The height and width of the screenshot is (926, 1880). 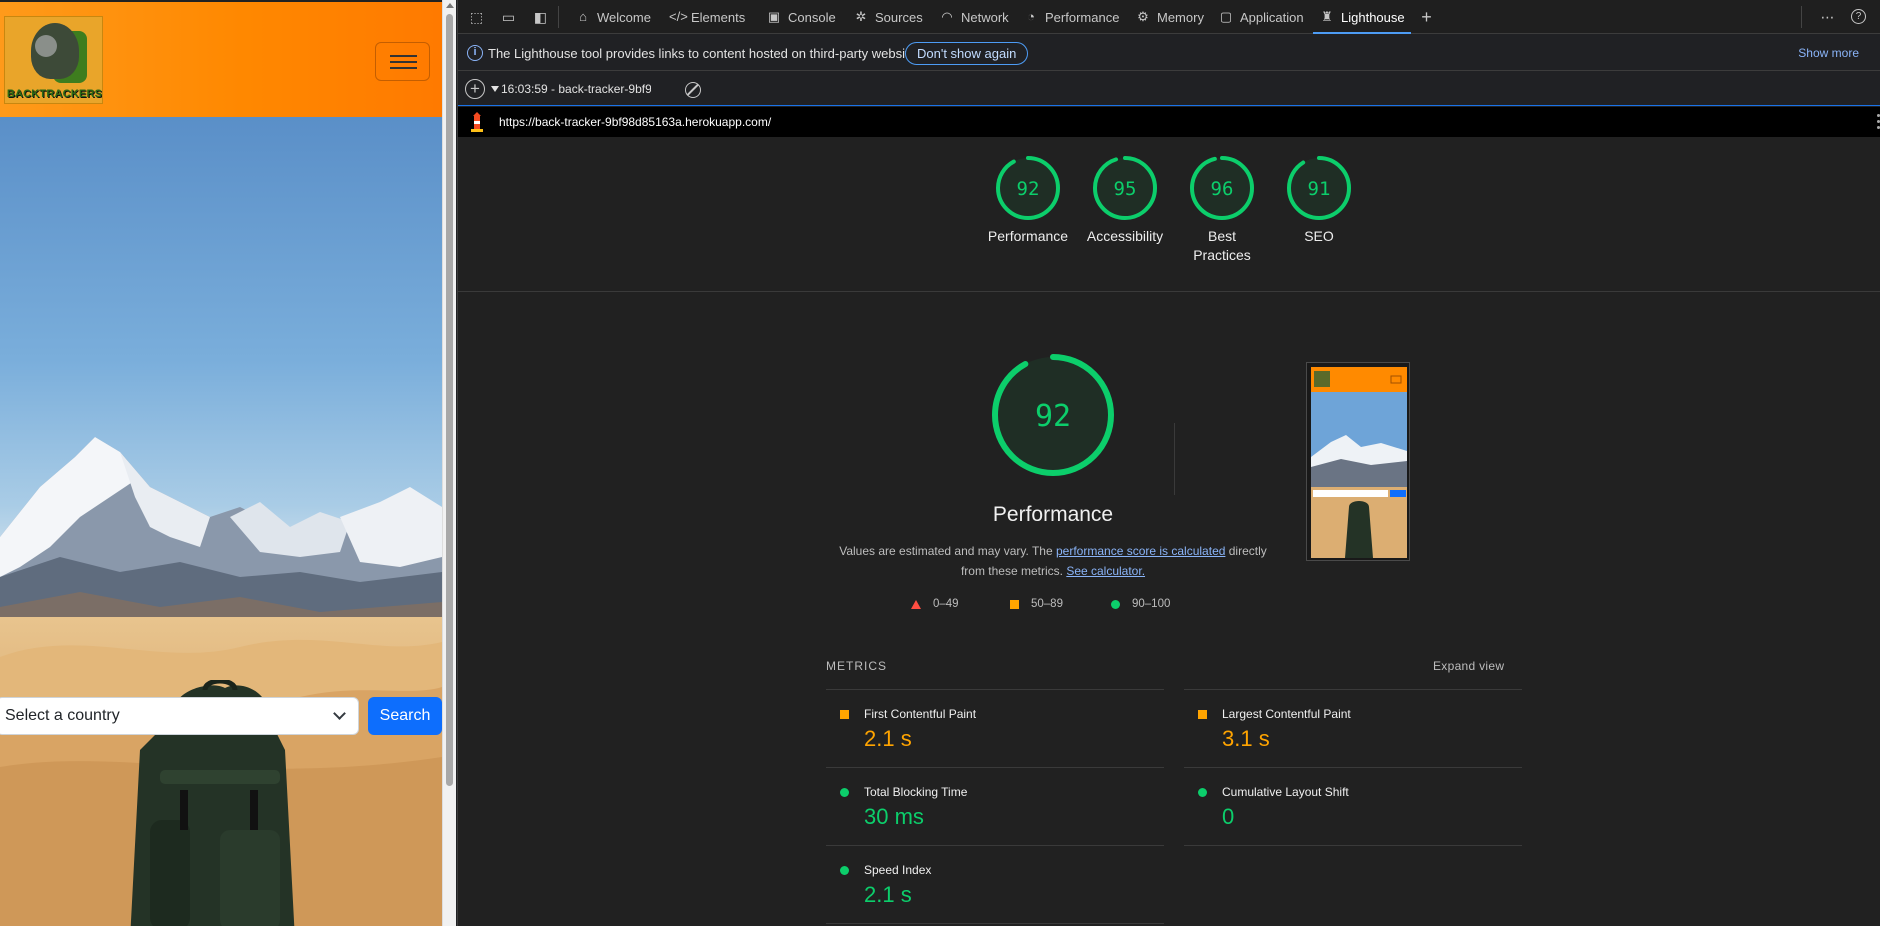 I want to click on metric-name: Total Blocking Time, so click(x=916, y=792).